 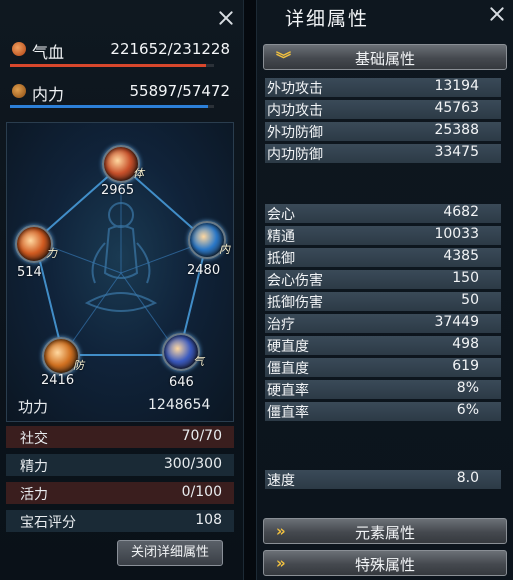 What do you see at coordinates (288, 413) in the screenshot?
I see `attr-label: 僵直率` at bounding box center [288, 413].